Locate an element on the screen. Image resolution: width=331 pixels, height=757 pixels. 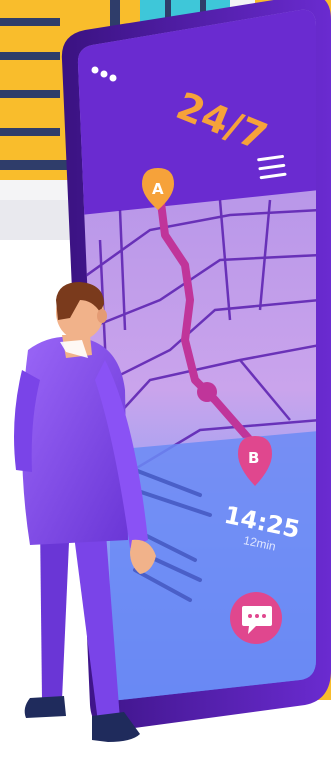
start-marker-label: A is located at coordinates (158, 189).